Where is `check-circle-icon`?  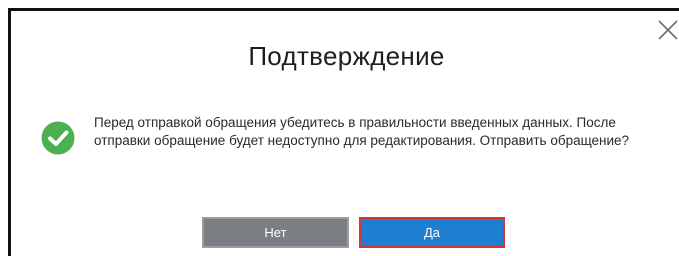 check-circle-icon is located at coordinates (58, 138).